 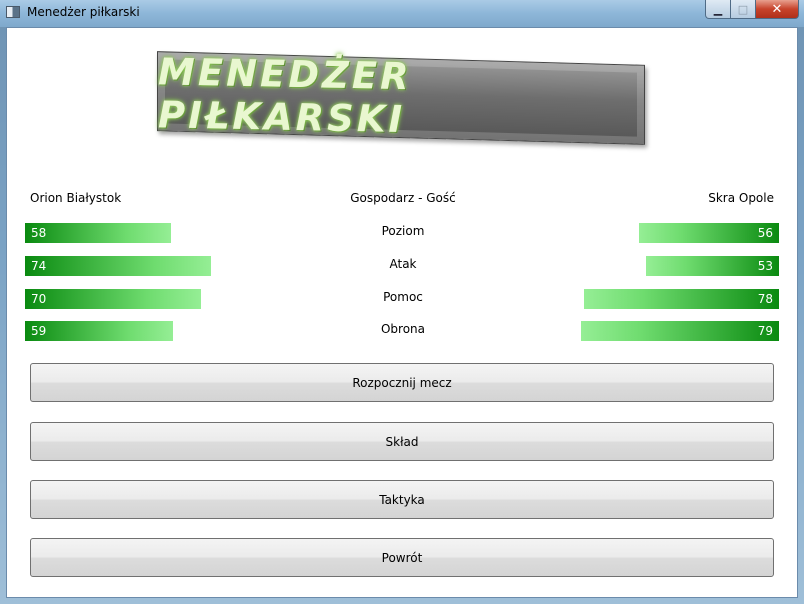 What do you see at coordinates (777, 9) in the screenshot?
I see `close-button: ✕` at bounding box center [777, 9].